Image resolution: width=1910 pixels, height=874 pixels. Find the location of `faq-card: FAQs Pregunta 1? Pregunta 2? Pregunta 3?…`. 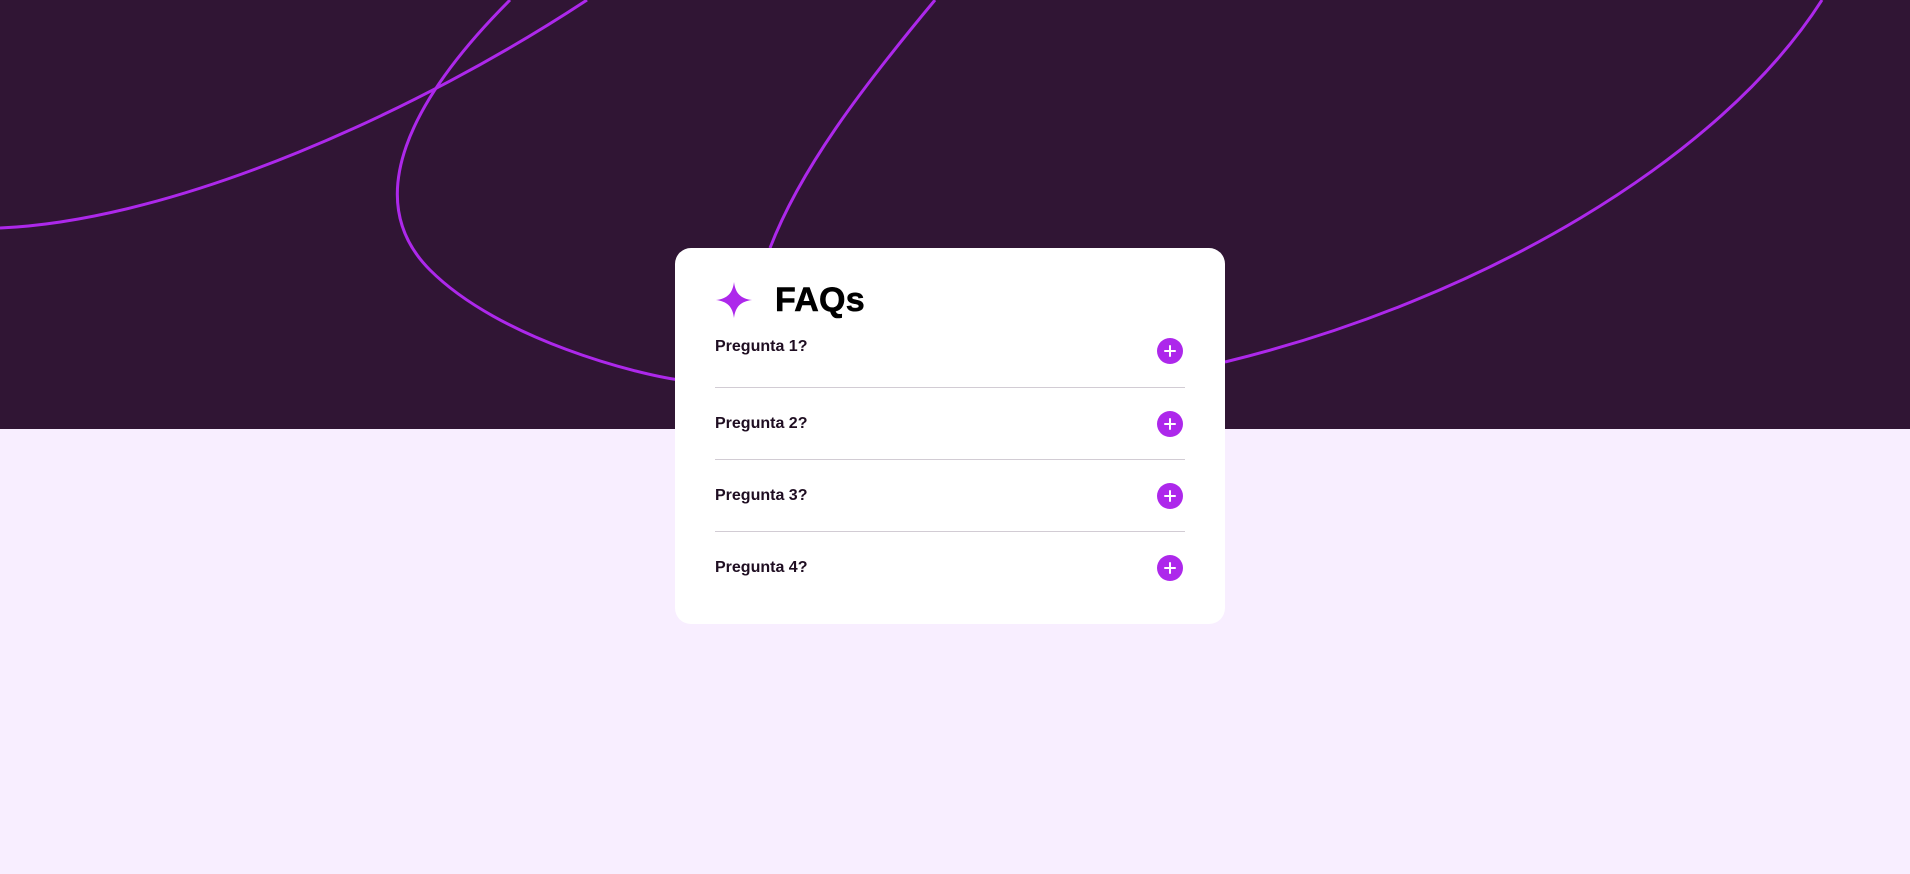

faq-card: FAQs Pregunta 1? Pregunta 2? Pregunta 3?… is located at coordinates (950, 436).